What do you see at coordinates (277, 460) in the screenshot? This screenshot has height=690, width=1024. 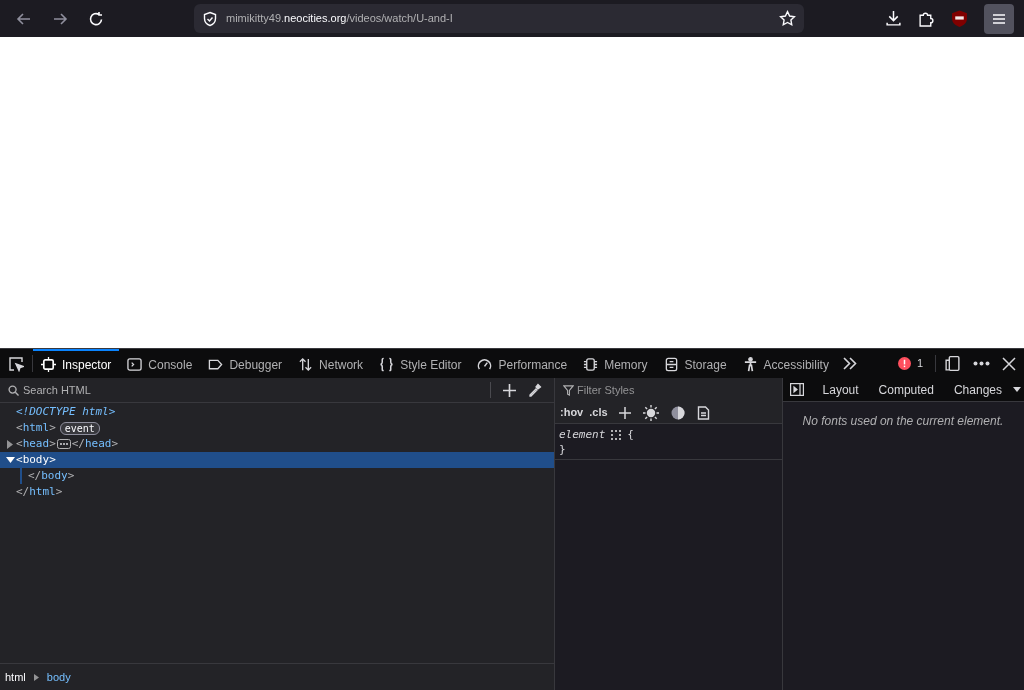 I see `markup-node-row: <body>` at bounding box center [277, 460].